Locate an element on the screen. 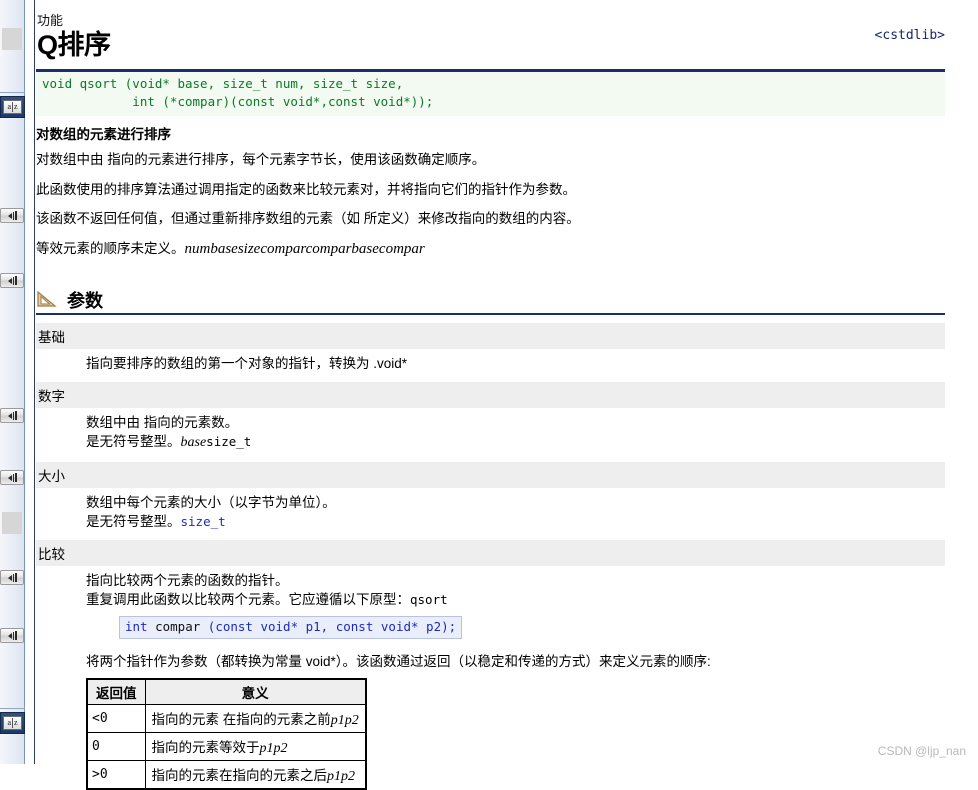 This screenshot has height=790, width=978. table-cell-return-value: <0 is located at coordinates (116, 719).